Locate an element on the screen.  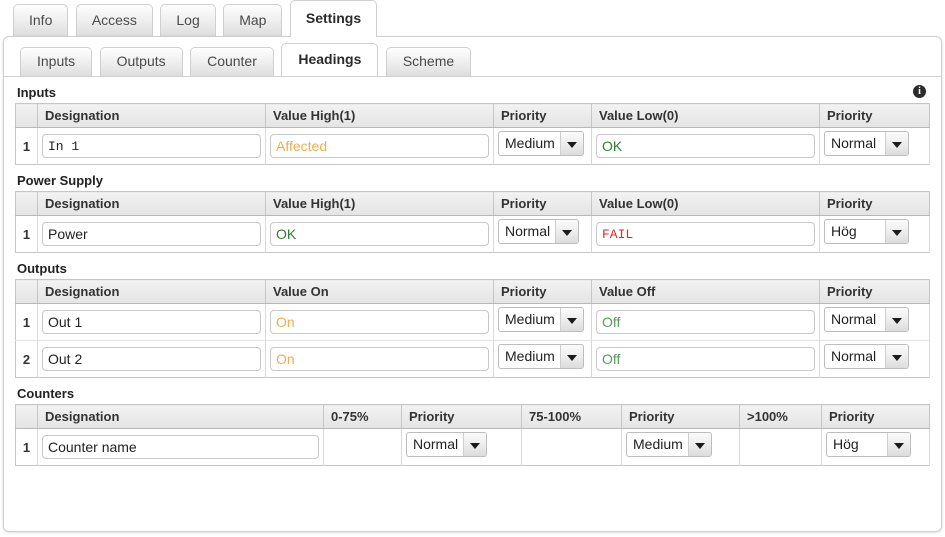
inputs-designation-cell is located at coordinates (151, 146).